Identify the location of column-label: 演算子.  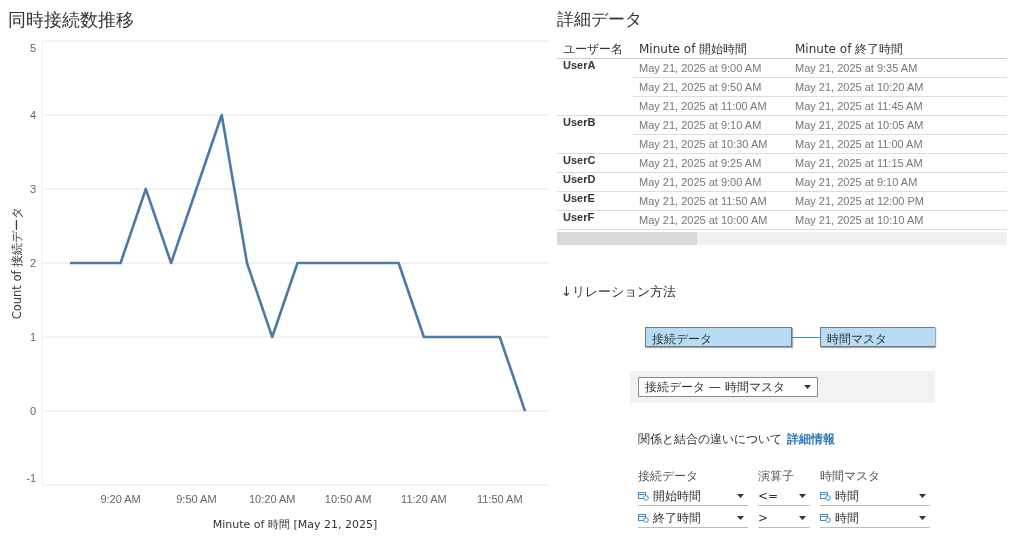
(776, 476).